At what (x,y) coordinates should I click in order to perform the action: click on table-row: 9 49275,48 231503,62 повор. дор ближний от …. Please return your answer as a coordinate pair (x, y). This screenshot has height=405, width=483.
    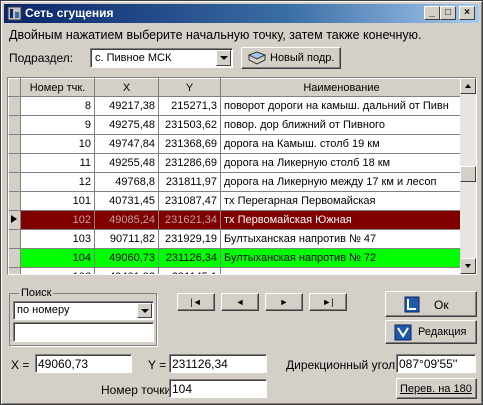
    Looking at the image, I should click on (235, 125).